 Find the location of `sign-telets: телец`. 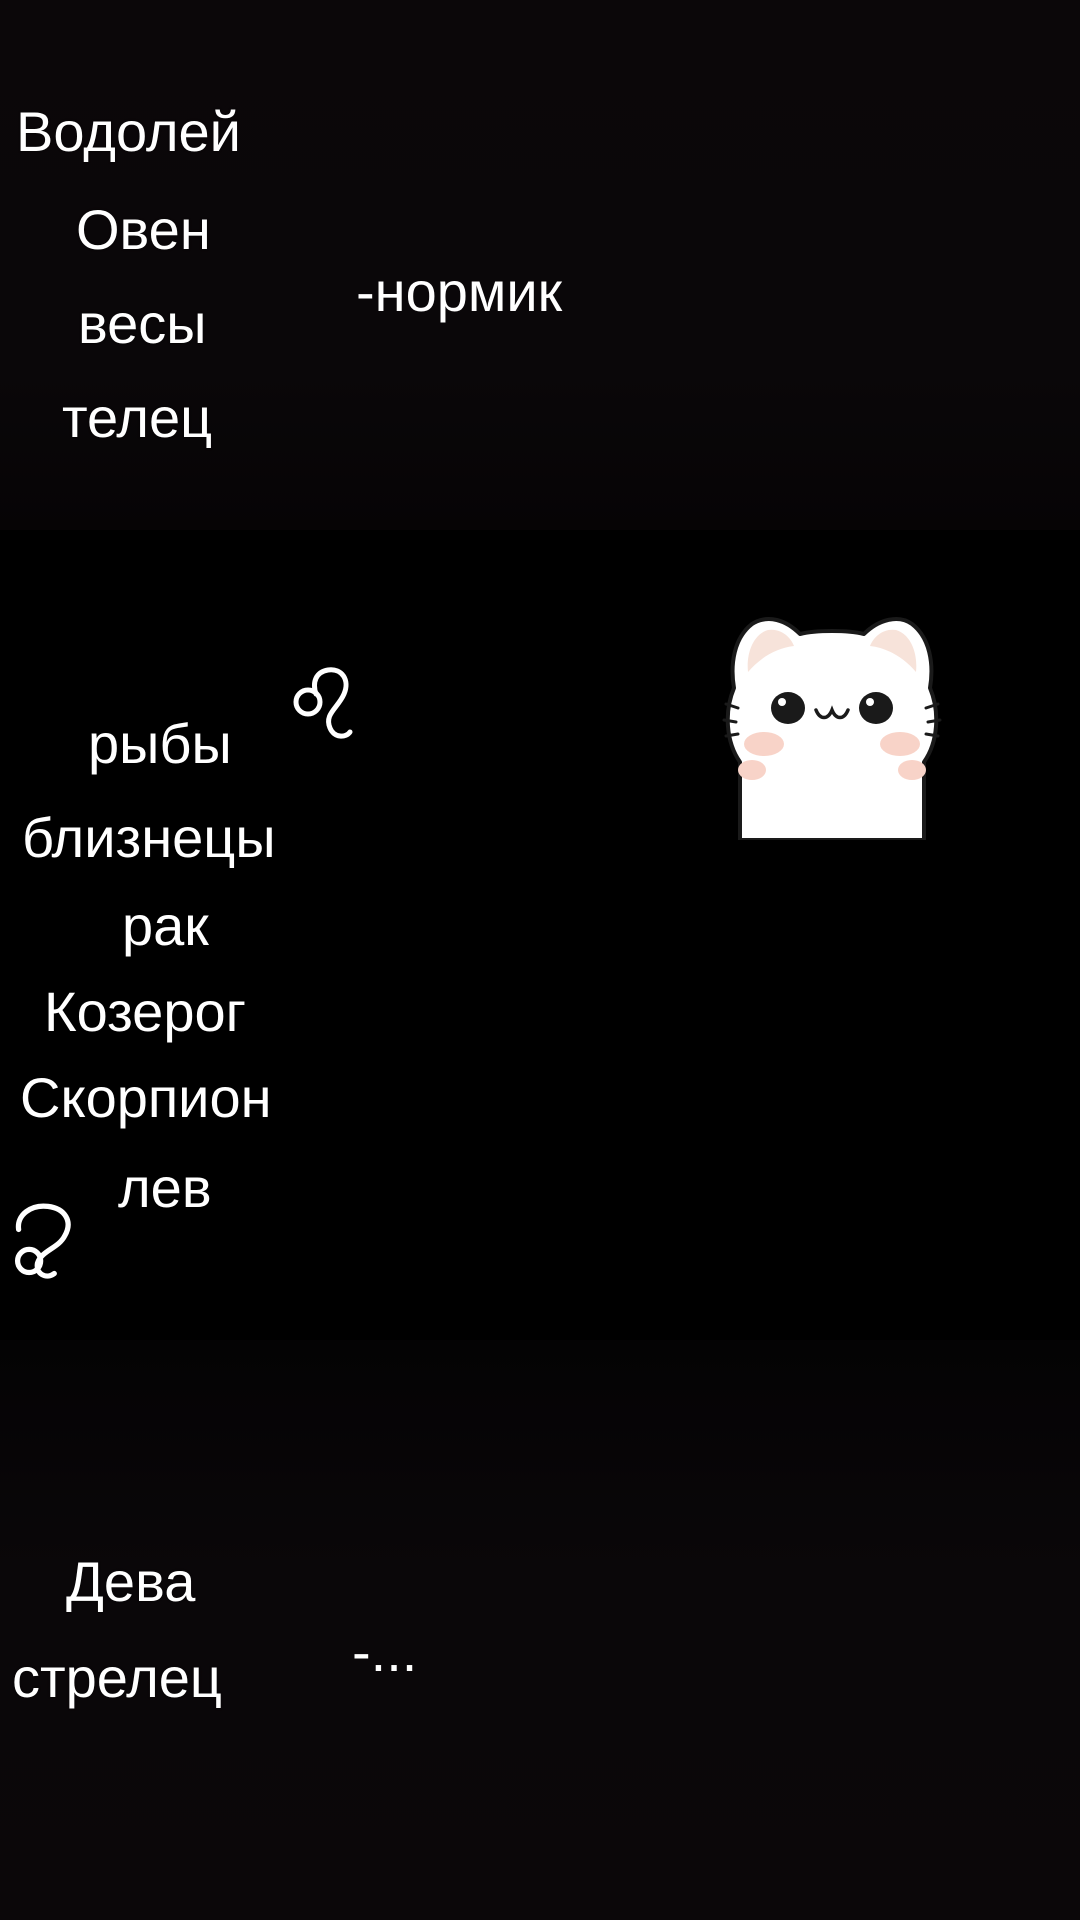

sign-telets: телец is located at coordinates (137, 417).